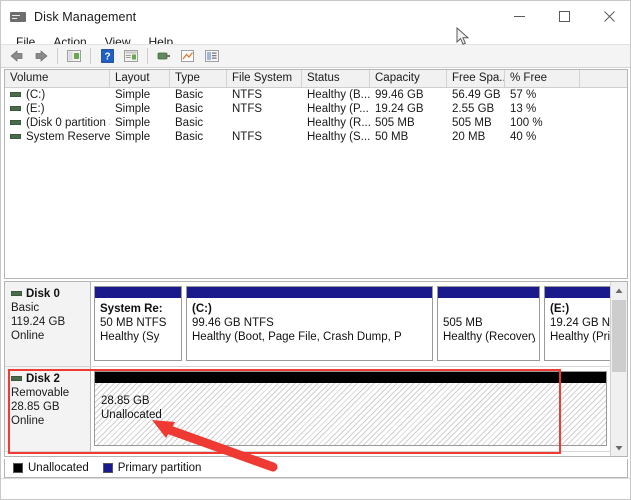  What do you see at coordinates (107, 56) in the screenshot?
I see `help-icon: ?` at bounding box center [107, 56].